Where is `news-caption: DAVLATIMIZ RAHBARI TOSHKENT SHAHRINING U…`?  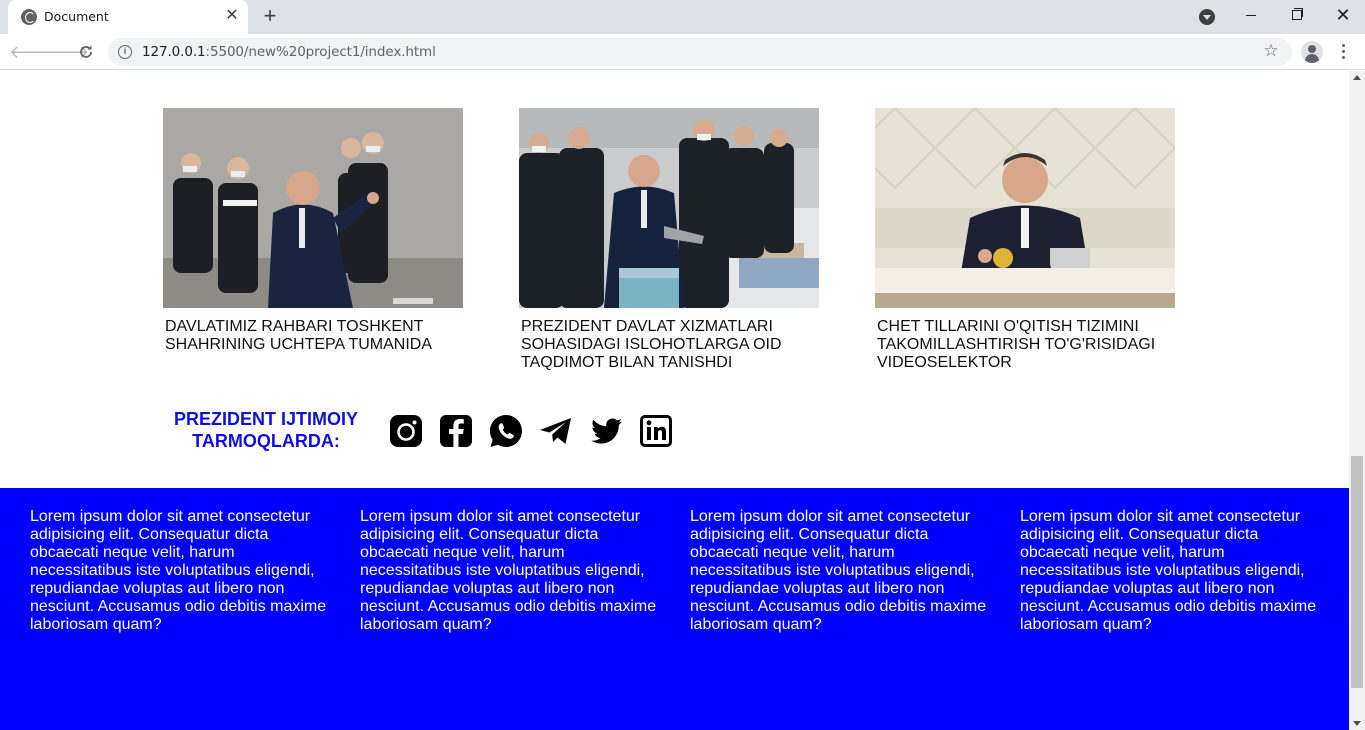 news-caption: DAVLATIMIZ RAHBARI TOSHKENT SHAHRINING U… is located at coordinates (313, 336).